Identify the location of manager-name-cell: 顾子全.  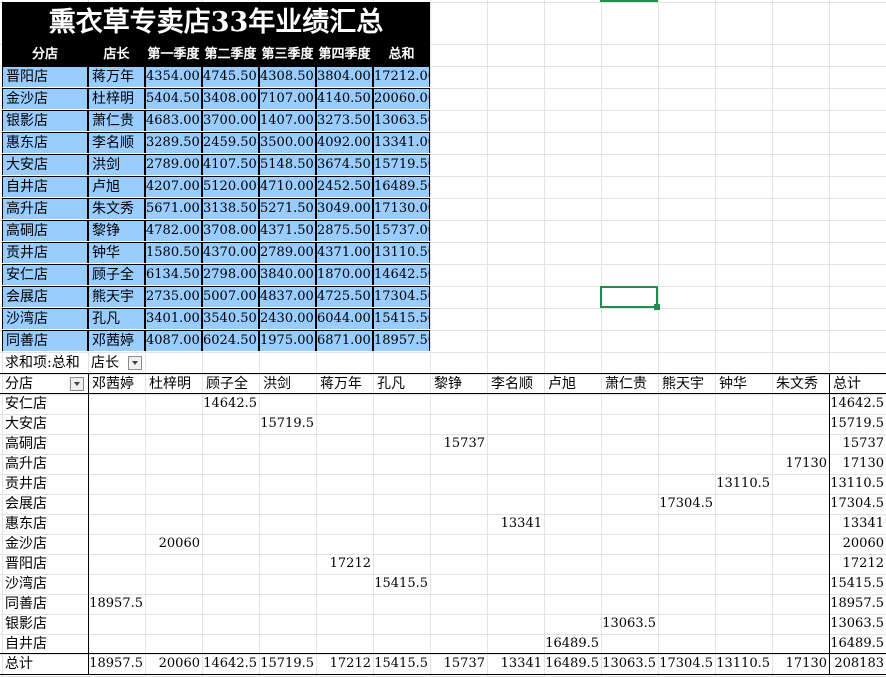
(116, 275).